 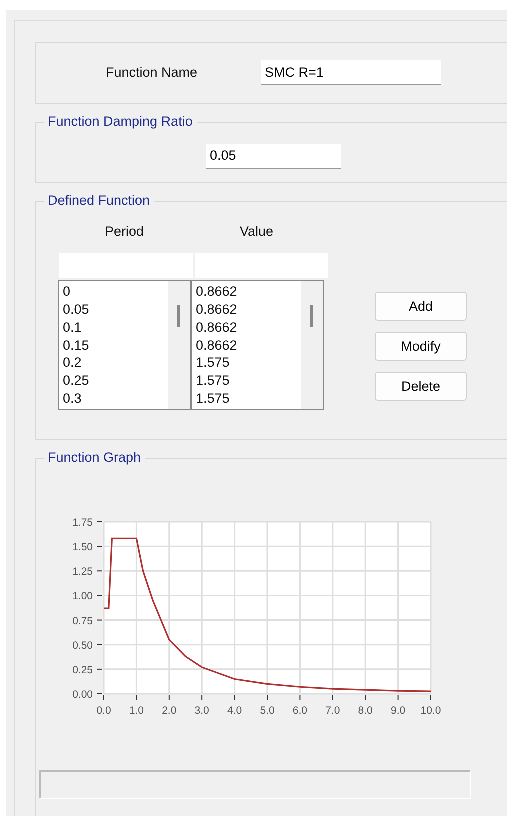 I want to click on x-tick-label: 8.0, so click(x=365, y=711).